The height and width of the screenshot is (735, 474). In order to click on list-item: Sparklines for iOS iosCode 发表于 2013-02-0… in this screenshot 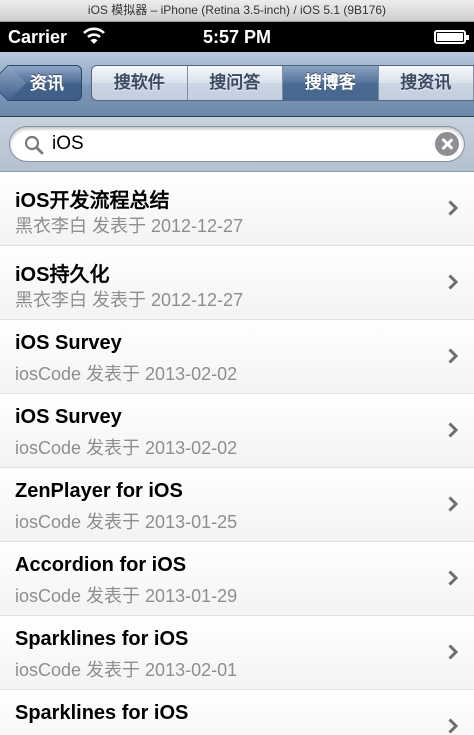, I will do `click(237, 653)`.